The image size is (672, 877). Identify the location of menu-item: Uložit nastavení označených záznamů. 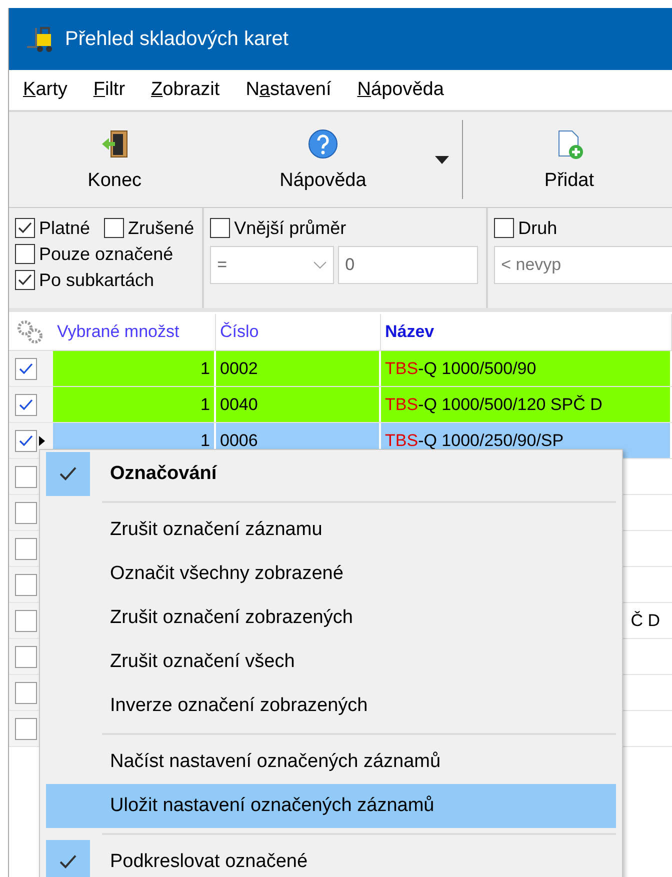
(331, 806).